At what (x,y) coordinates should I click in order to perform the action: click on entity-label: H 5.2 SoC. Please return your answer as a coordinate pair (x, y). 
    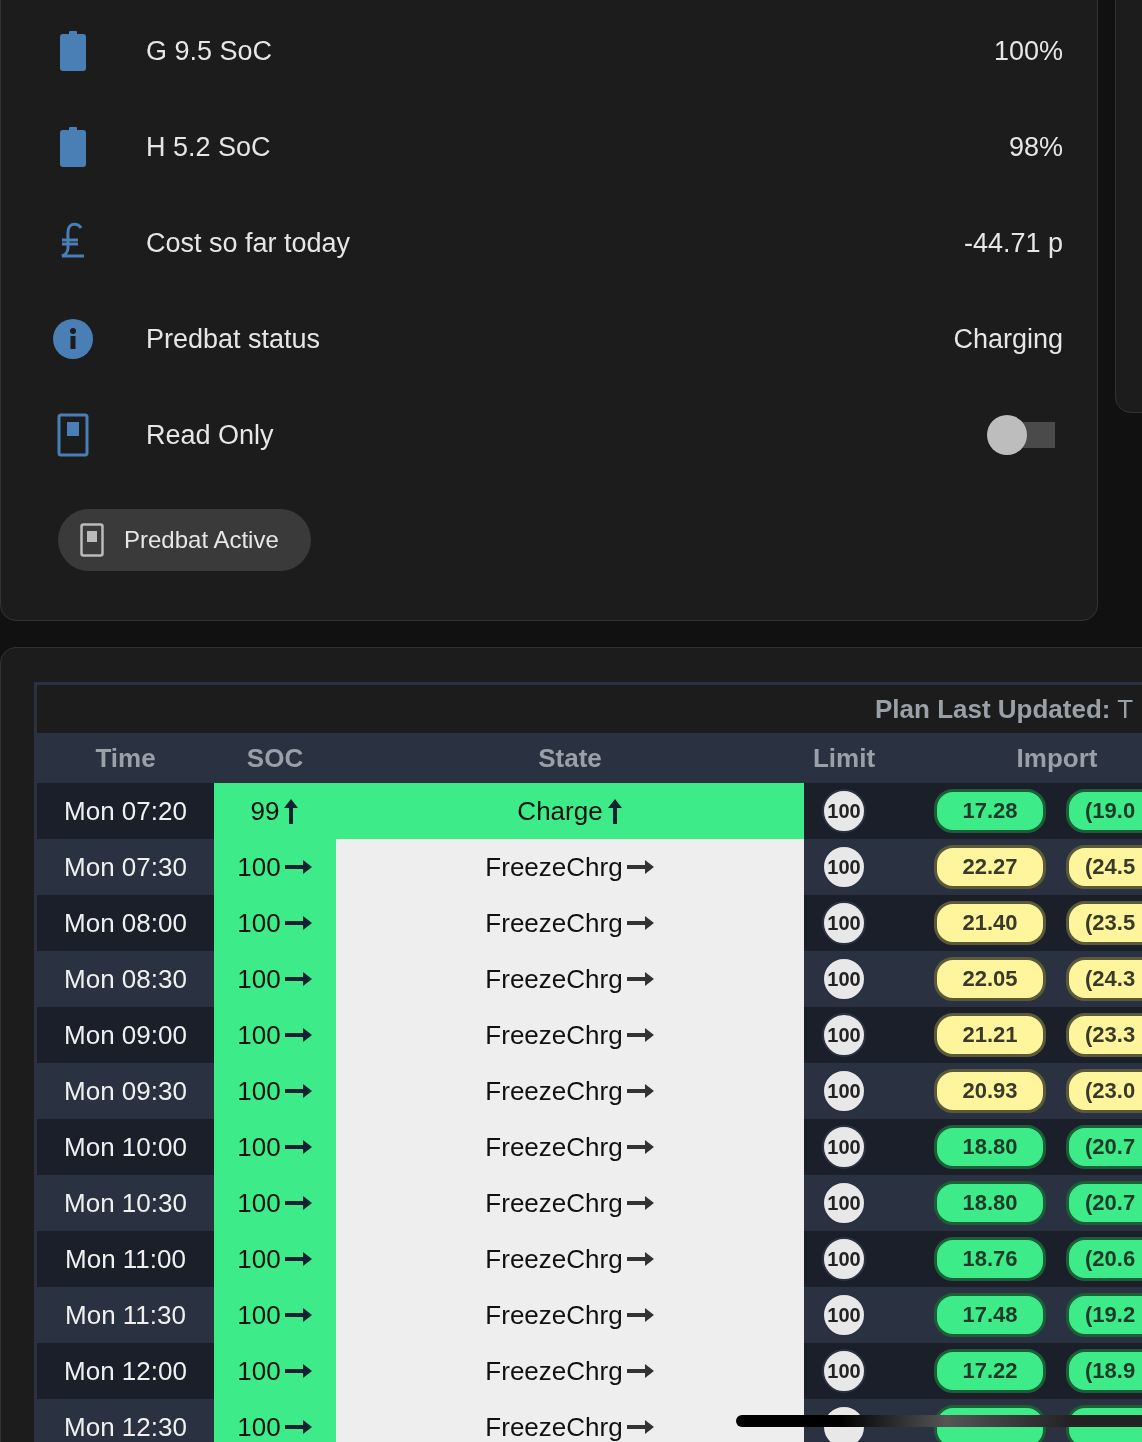
    Looking at the image, I should click on (209, 147).